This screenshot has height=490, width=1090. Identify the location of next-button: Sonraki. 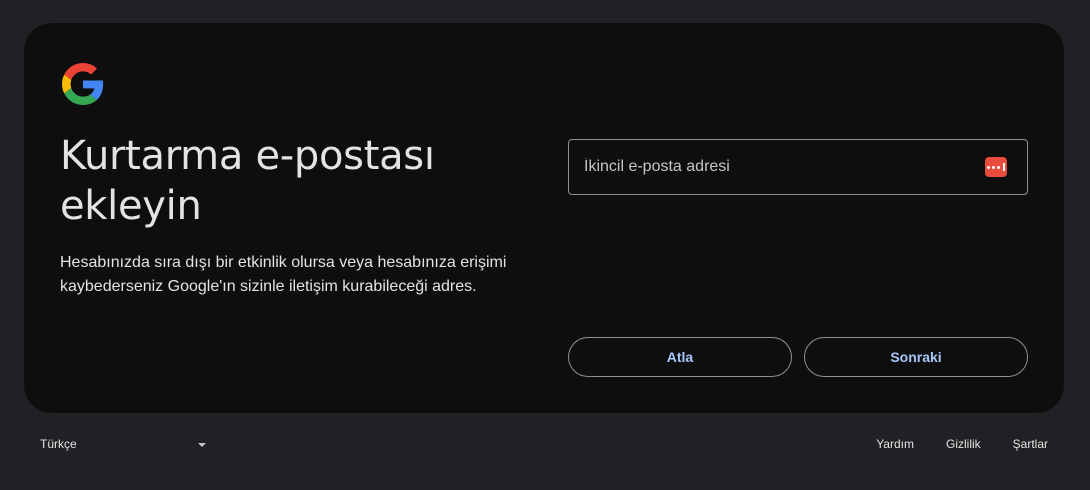
(916, 357).